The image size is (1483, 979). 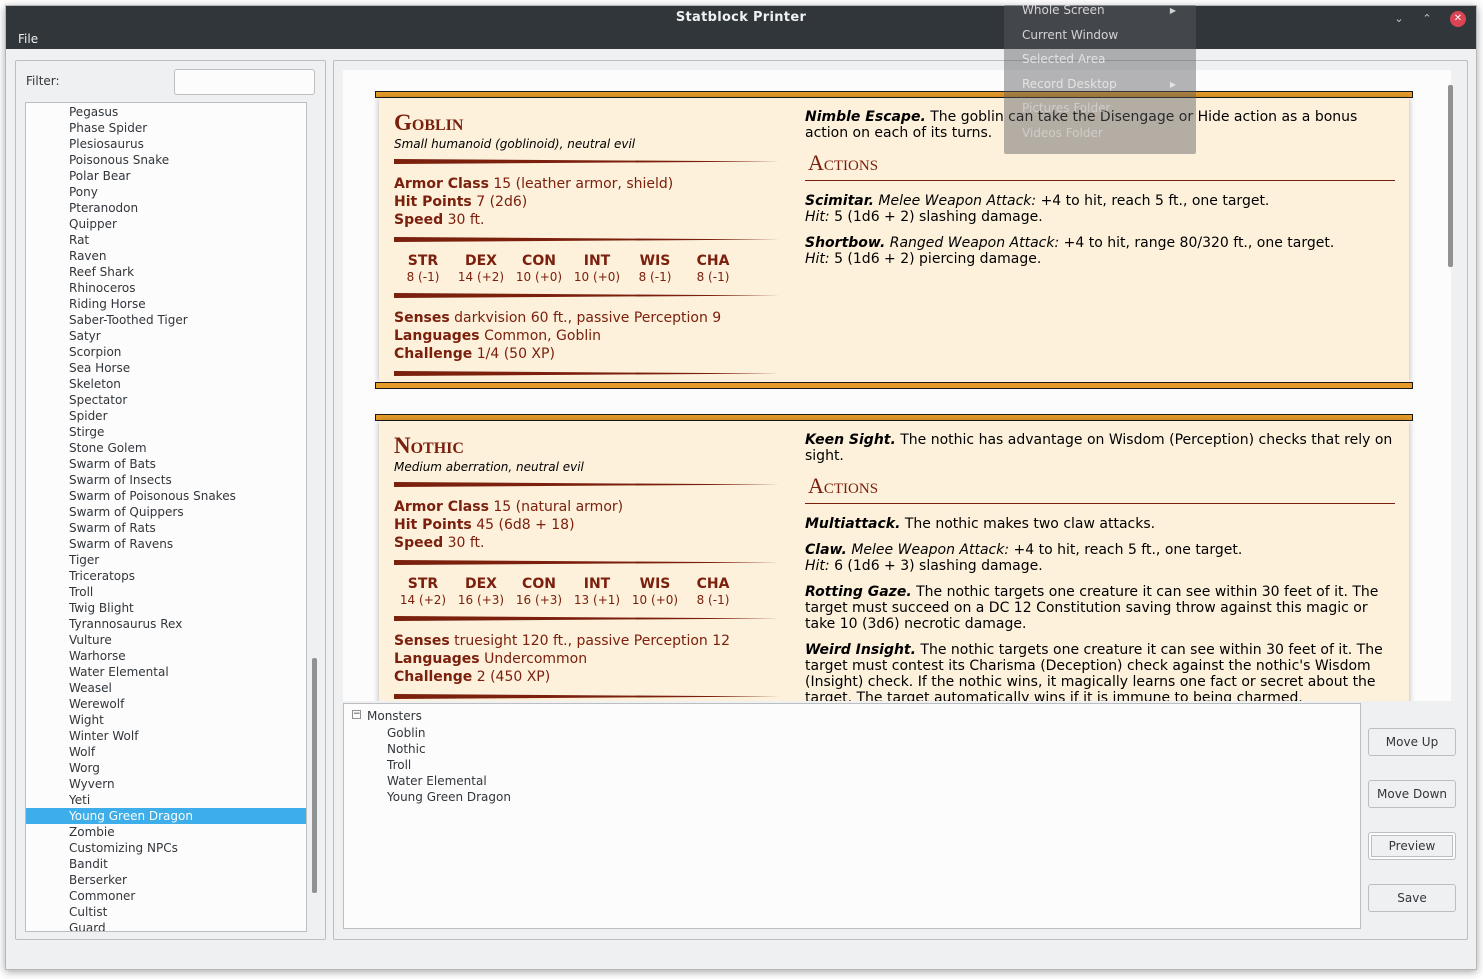 What do you see at coordinates (244, 82) in the screenshot?
I see `filter-input` at bounding box center [244, 82].